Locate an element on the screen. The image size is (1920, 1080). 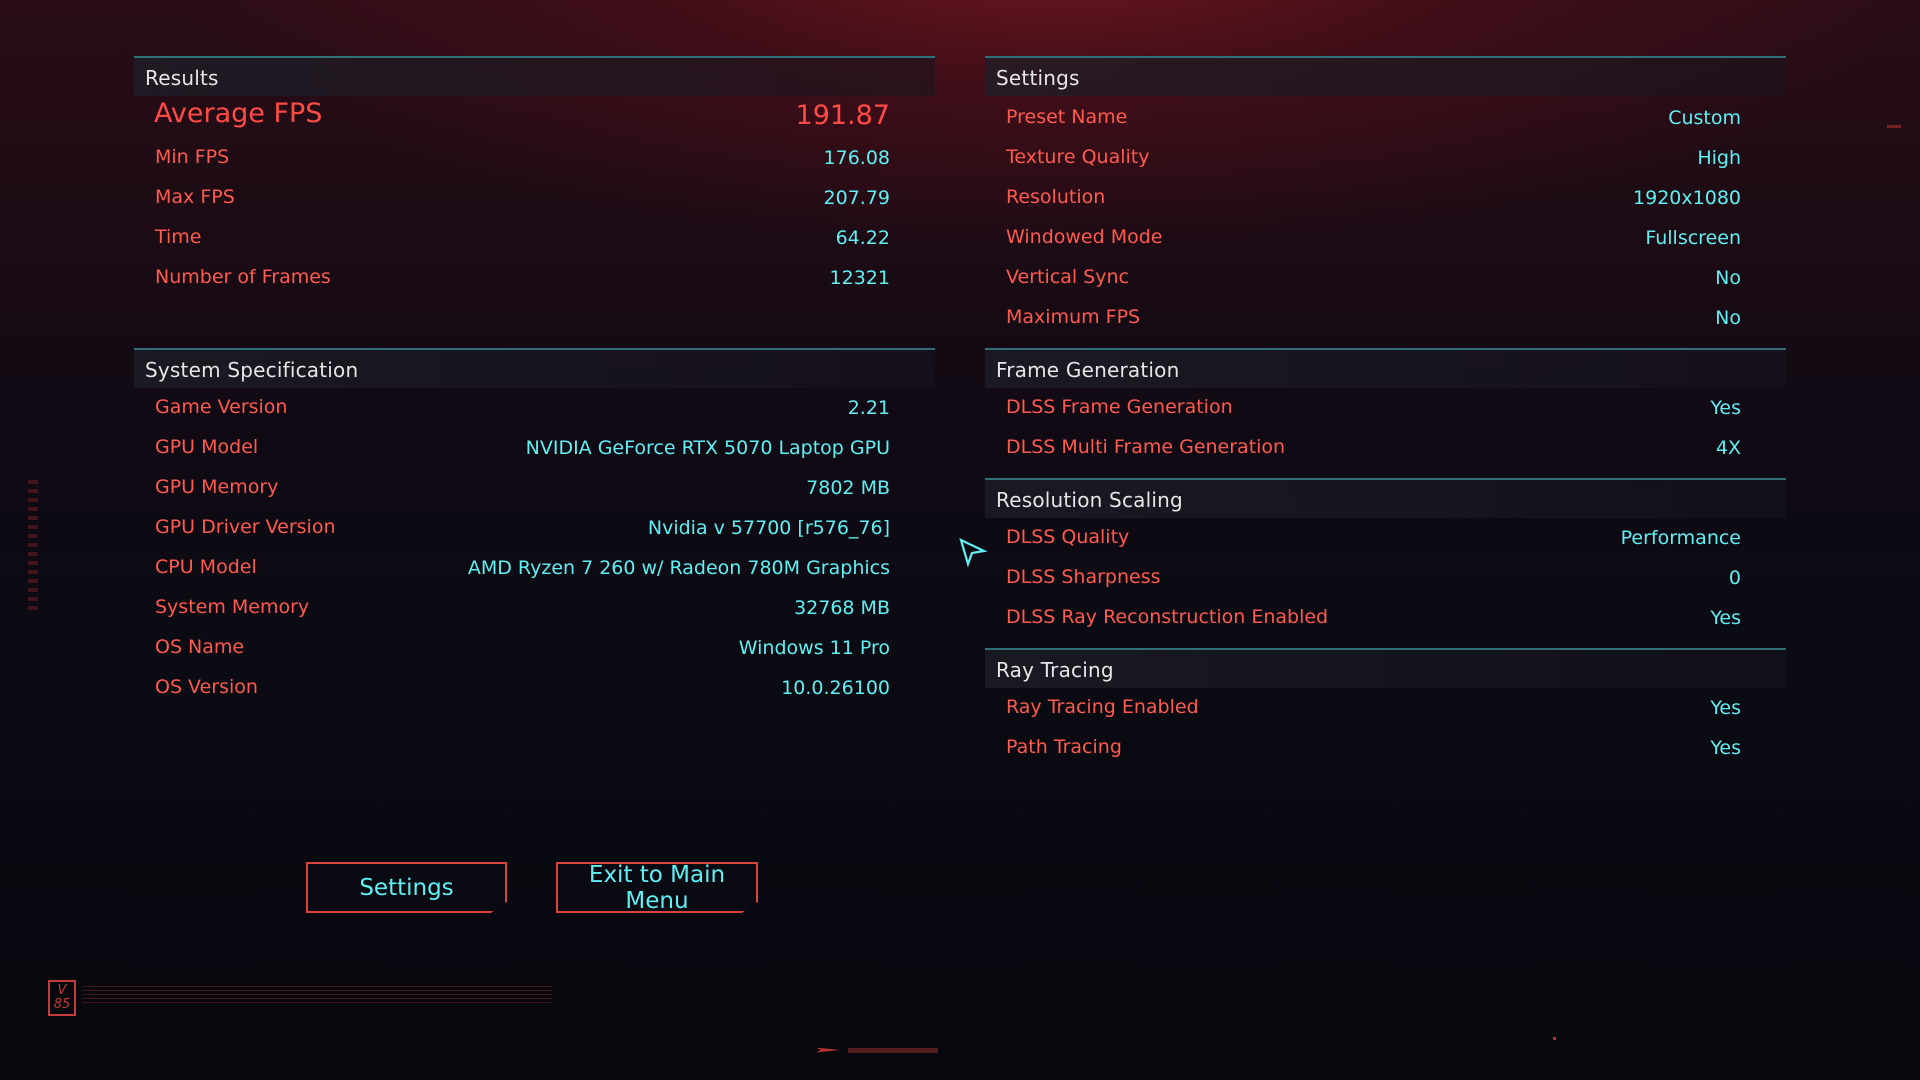
row-label: DLSS Sharpness is located at coordinates (1083, 577).